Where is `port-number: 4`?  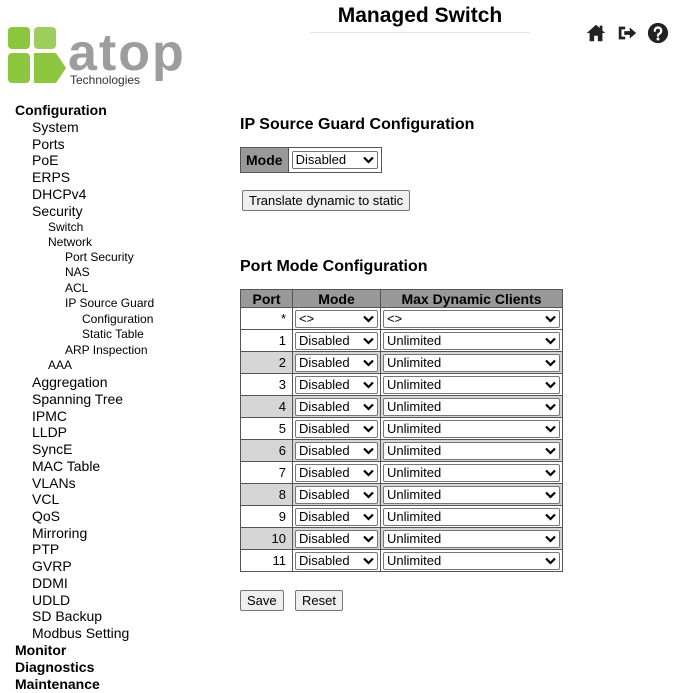 port-number: 4 is located at coordinates (266, 406).